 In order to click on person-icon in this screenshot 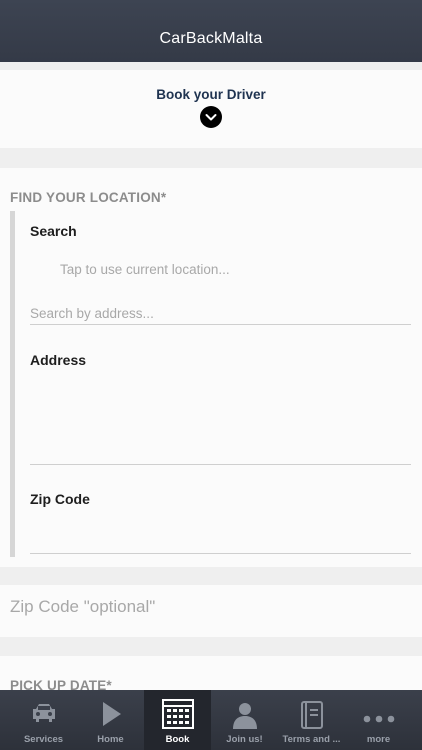, I will do `click(245, 717)`.